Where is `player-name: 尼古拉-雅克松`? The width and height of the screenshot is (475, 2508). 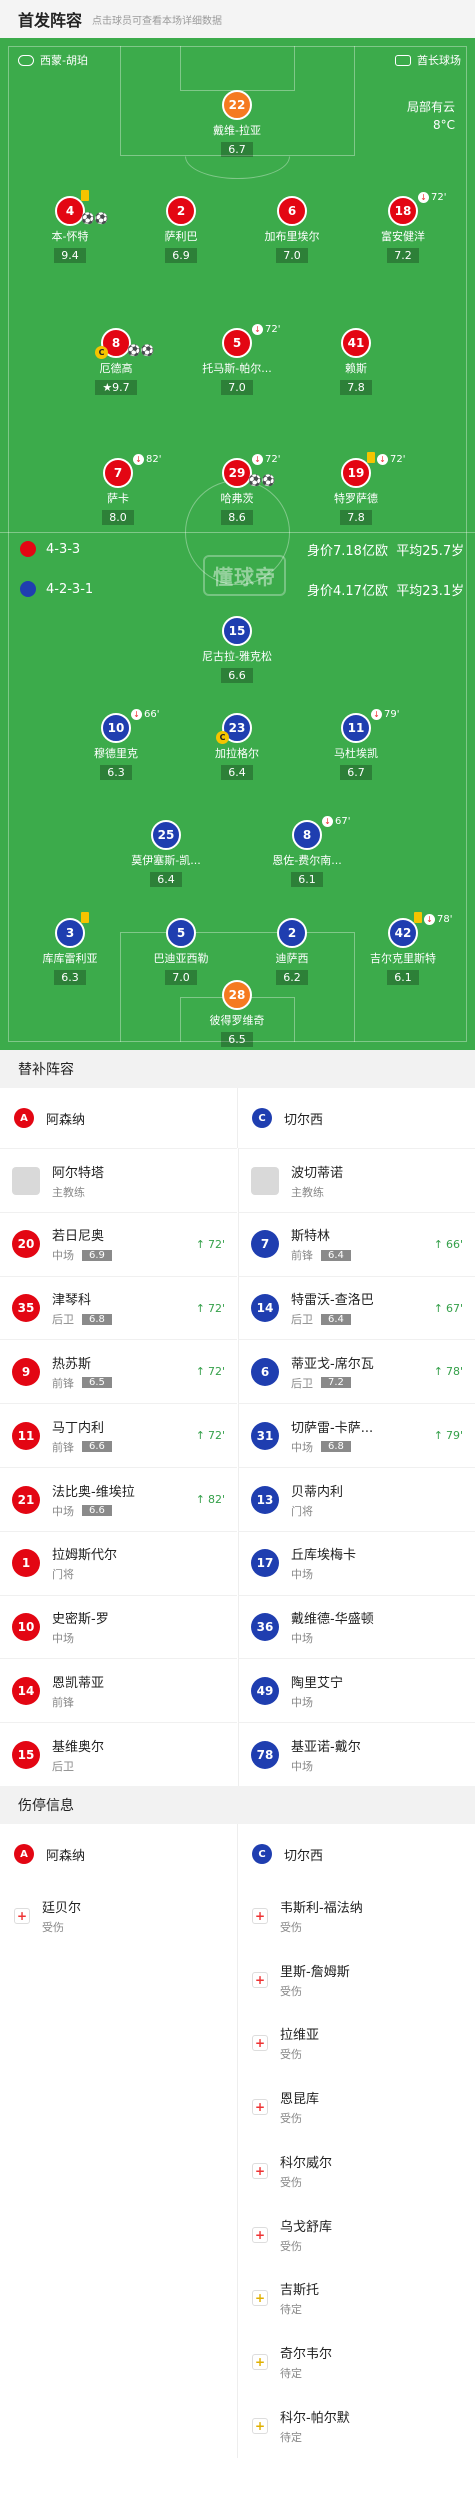
player-name: 尼古拉-雅克松 is located at coordinates (237, 656).